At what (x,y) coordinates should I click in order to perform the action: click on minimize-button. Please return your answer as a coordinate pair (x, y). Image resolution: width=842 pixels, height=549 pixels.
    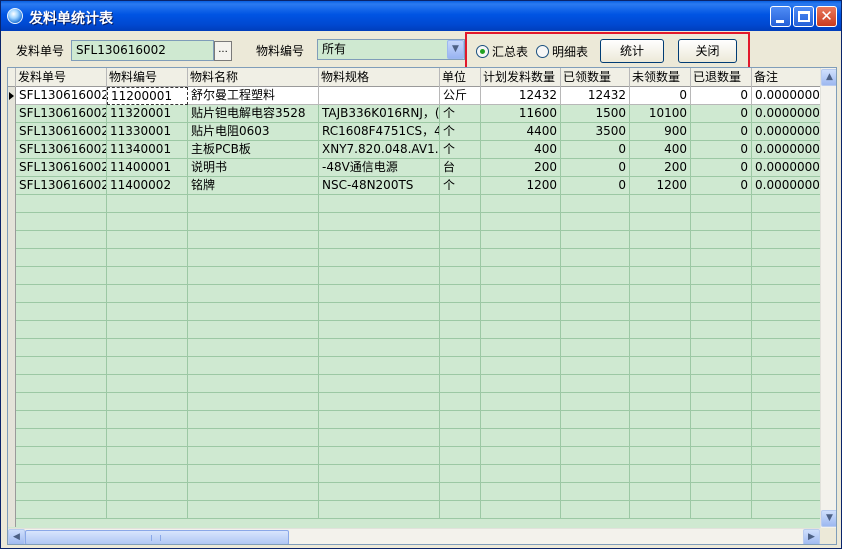
    Looking at the image, I should click on (780, 16).